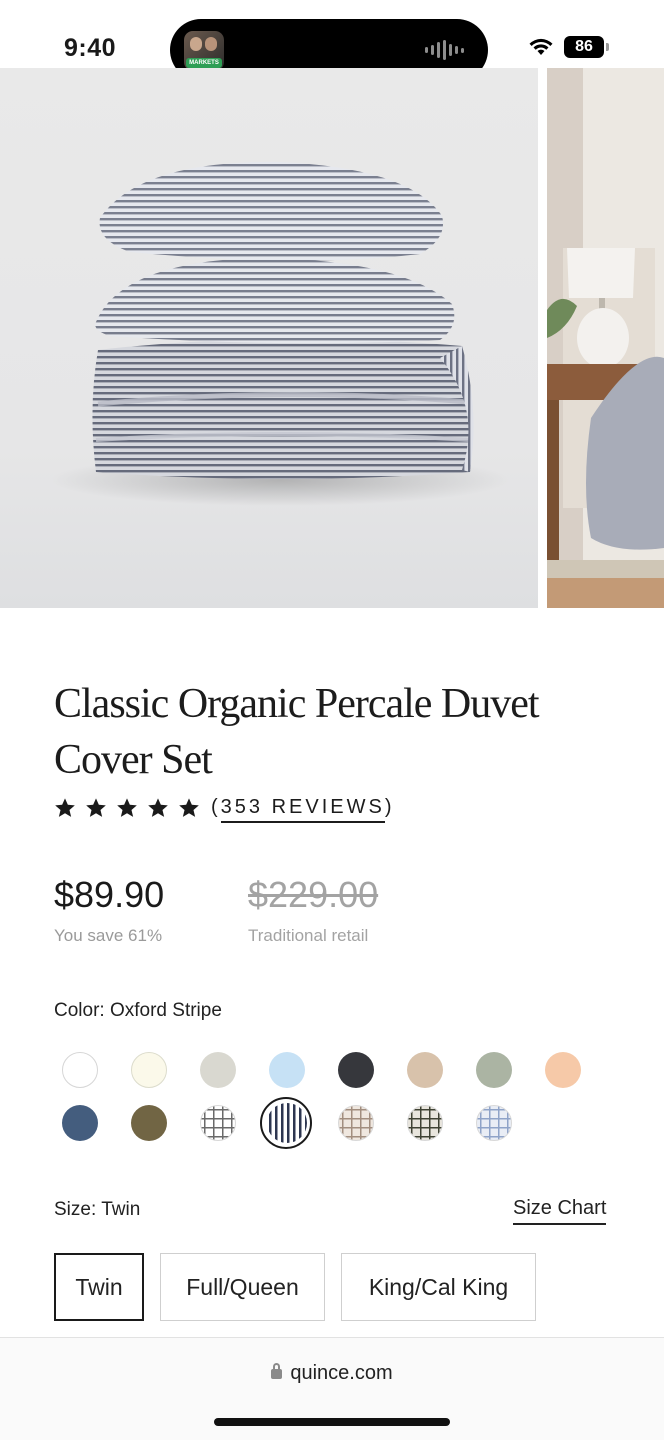 Image resolution: width=664 pixels, height=1440 pixels. Describe the element at coordinates (165, 1010) in the screenshot. I see `selected-color-name: Oxford Stripe` at that location.